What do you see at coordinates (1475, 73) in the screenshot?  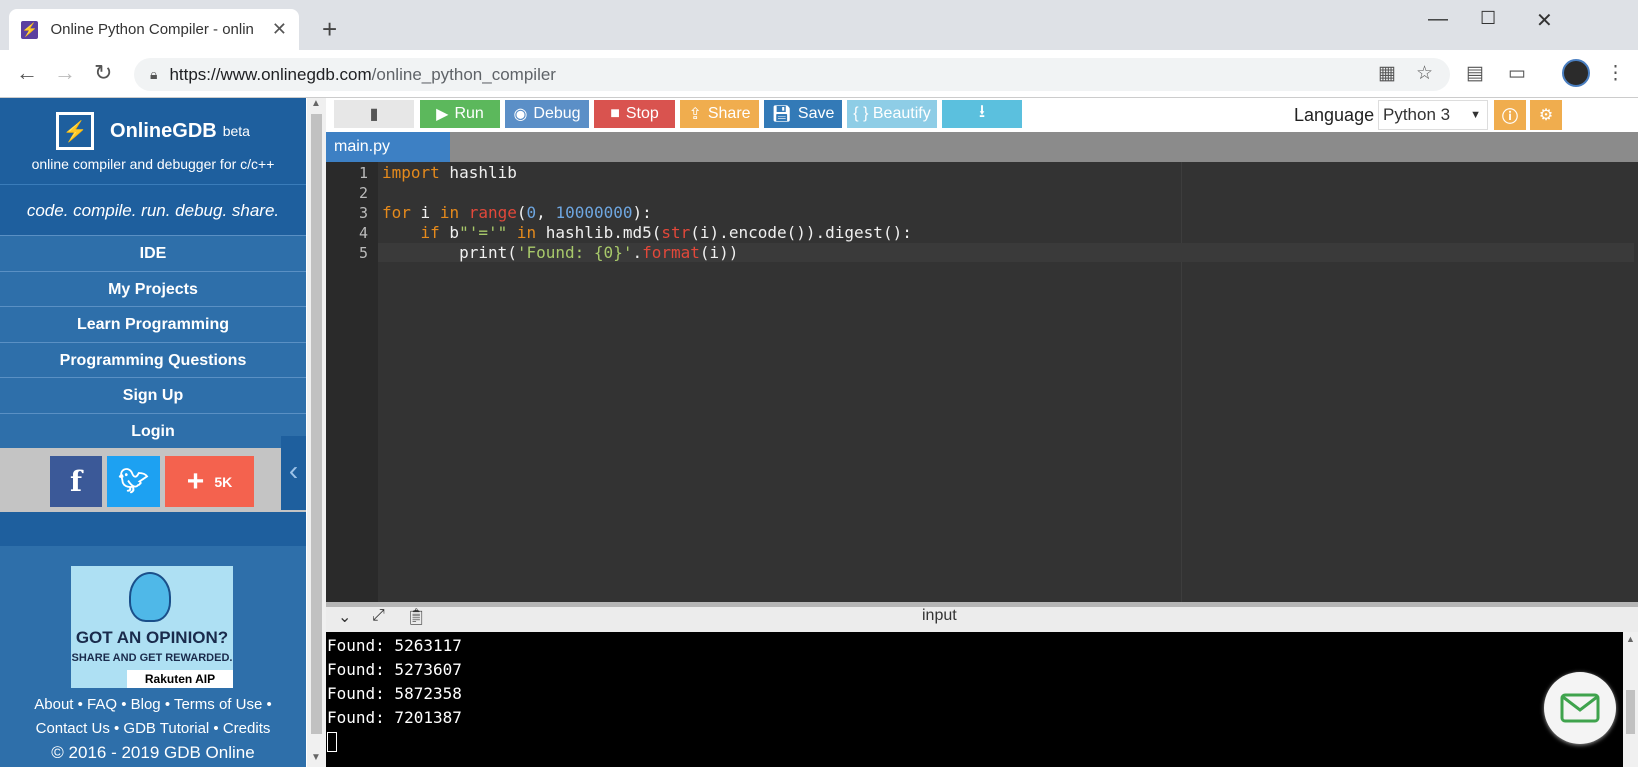 I see `extension-icon: ▤` at bounding box center [1475, 73].